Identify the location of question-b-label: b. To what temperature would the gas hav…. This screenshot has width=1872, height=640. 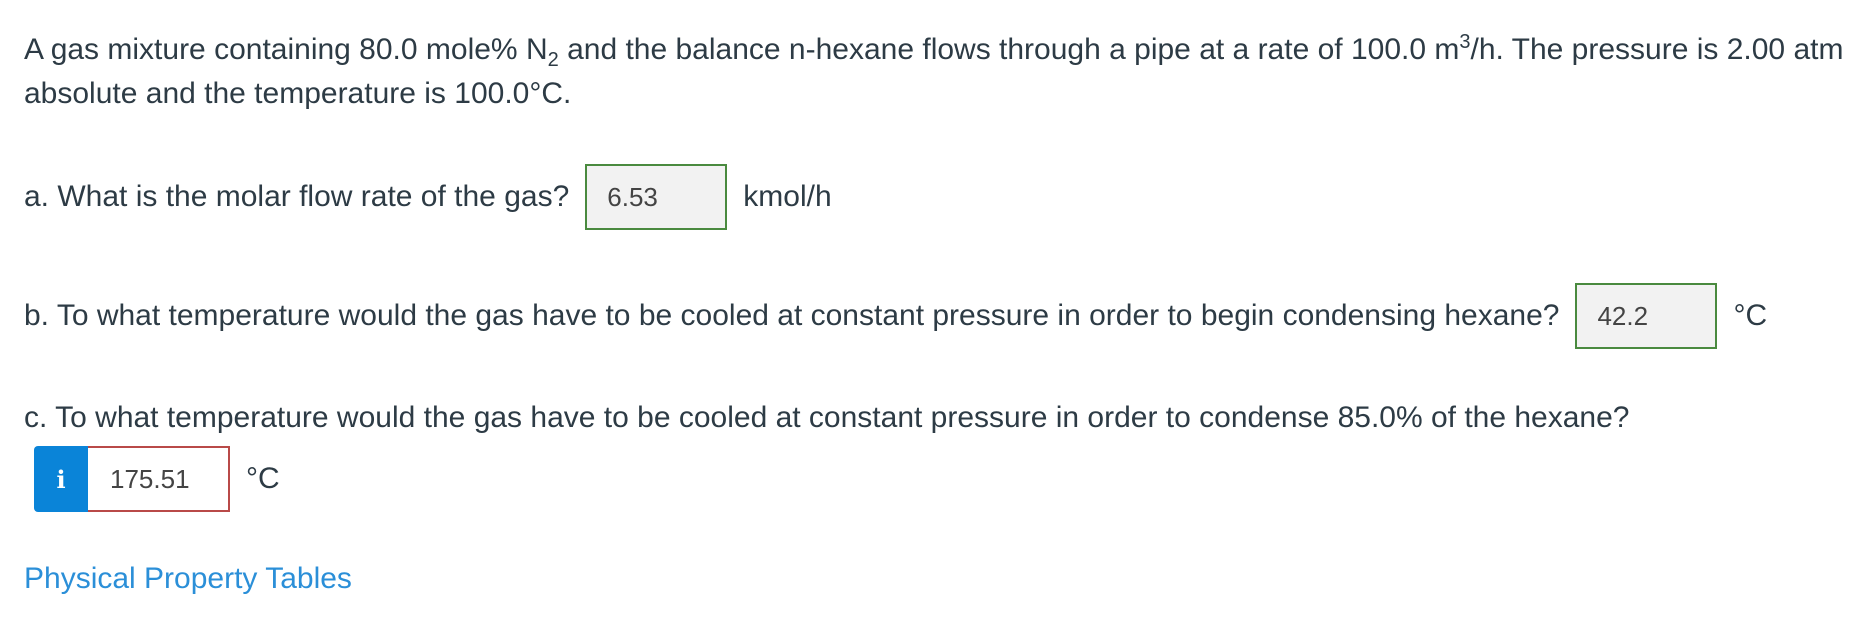
(792, 315).